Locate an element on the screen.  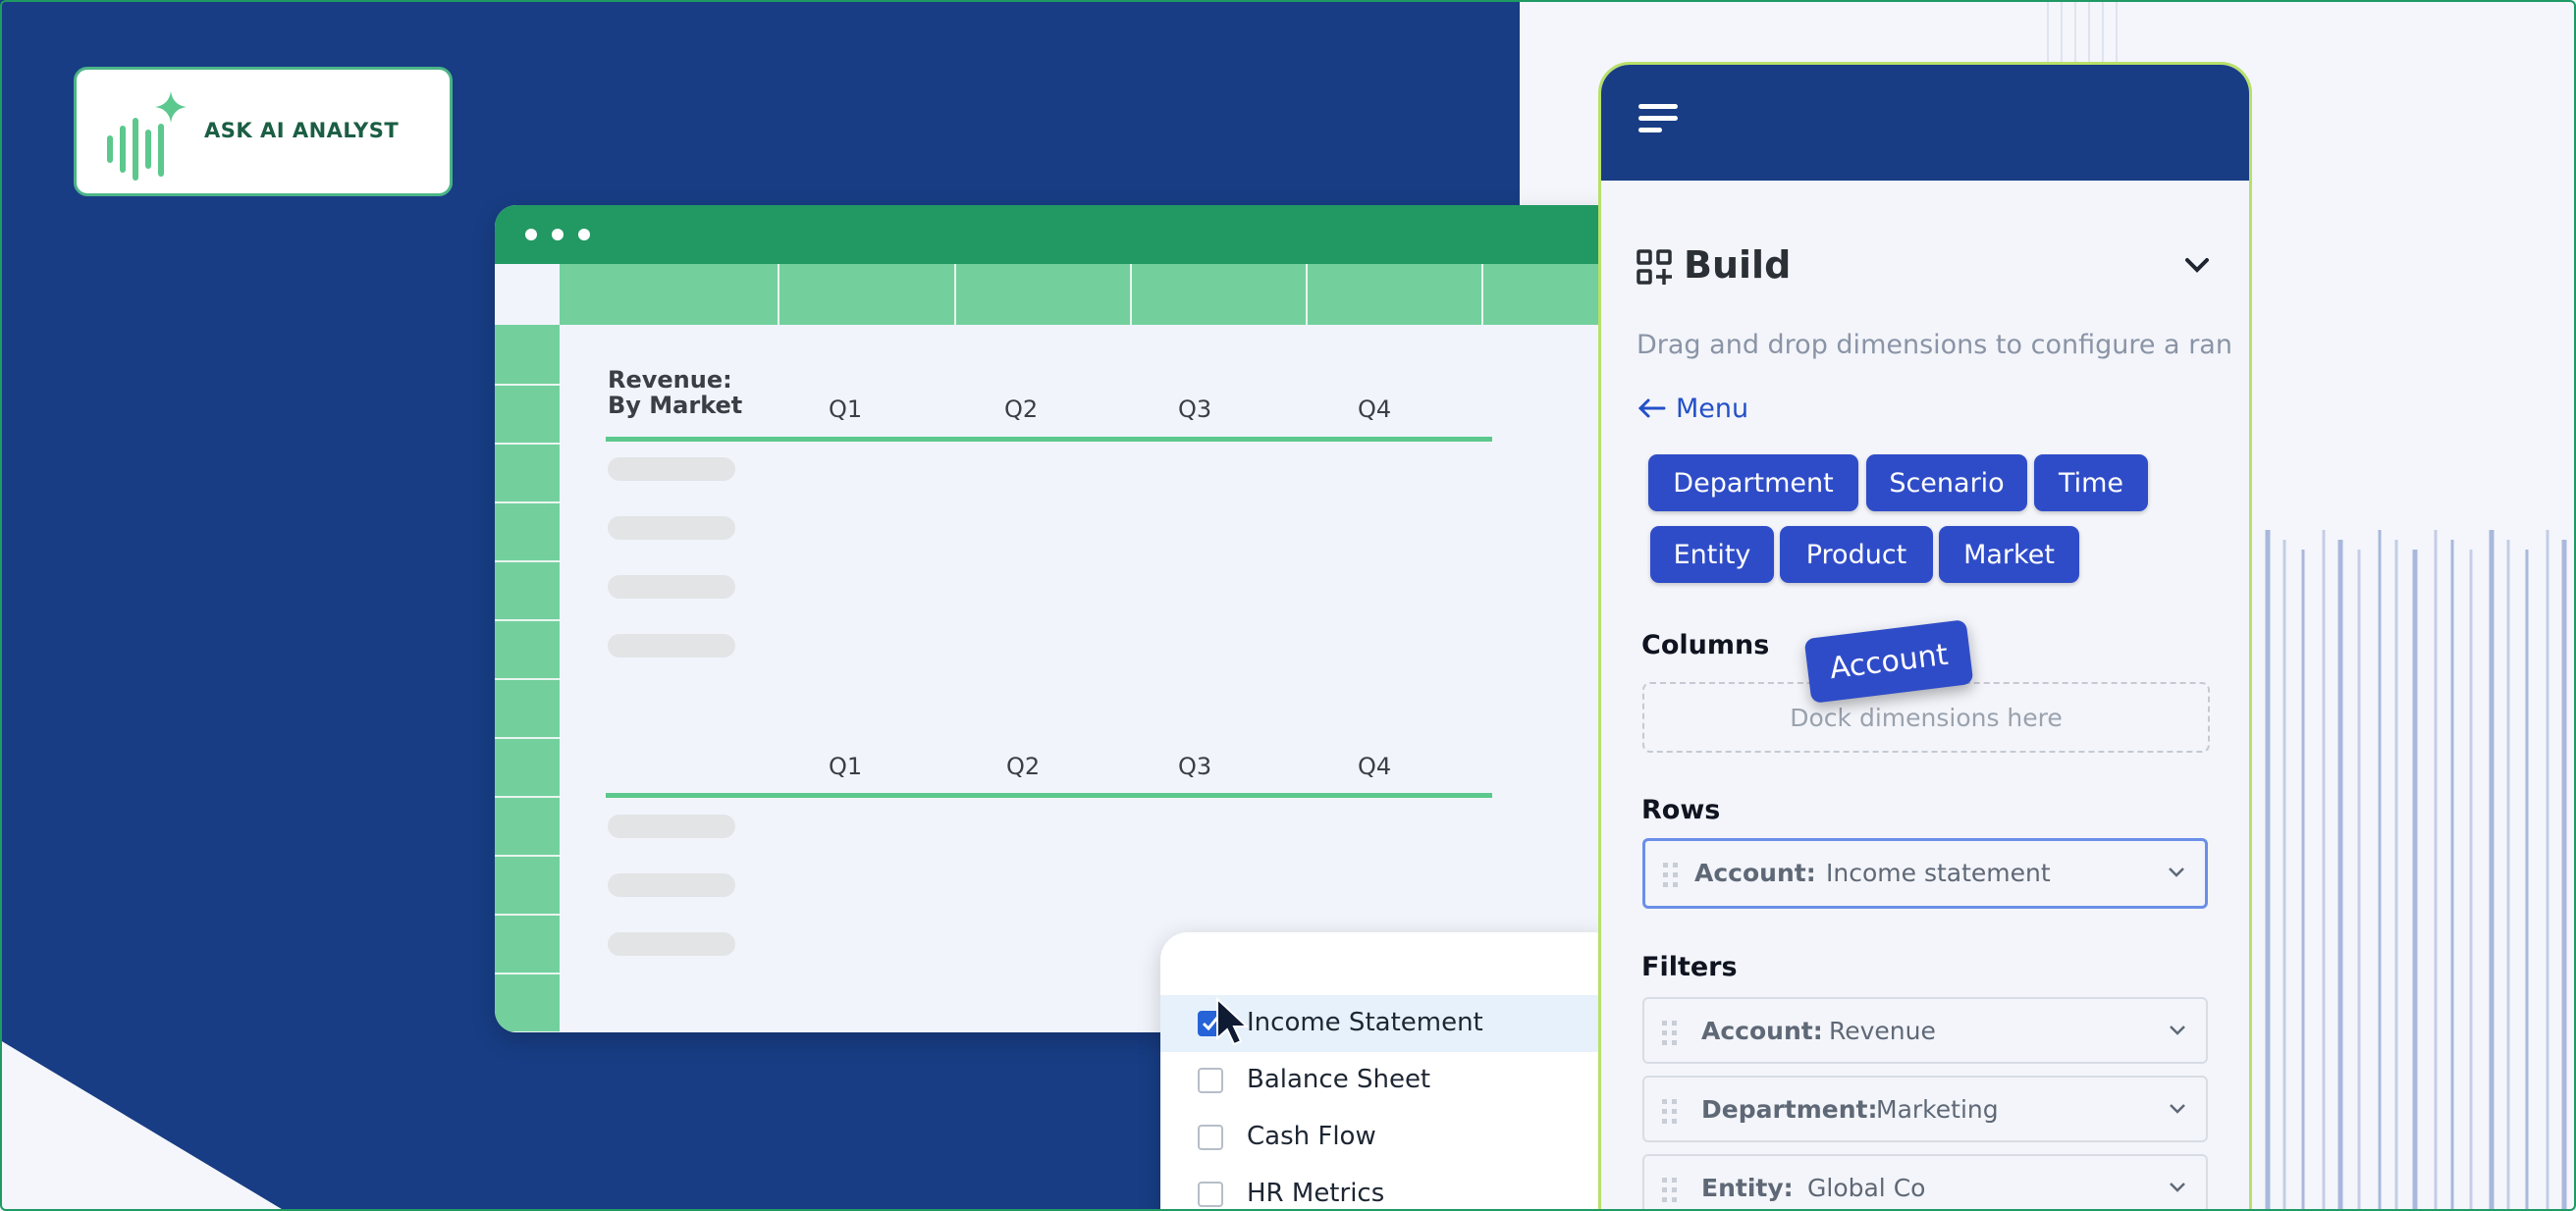
columns-label: Columns is located at coordinates (1705, 645).